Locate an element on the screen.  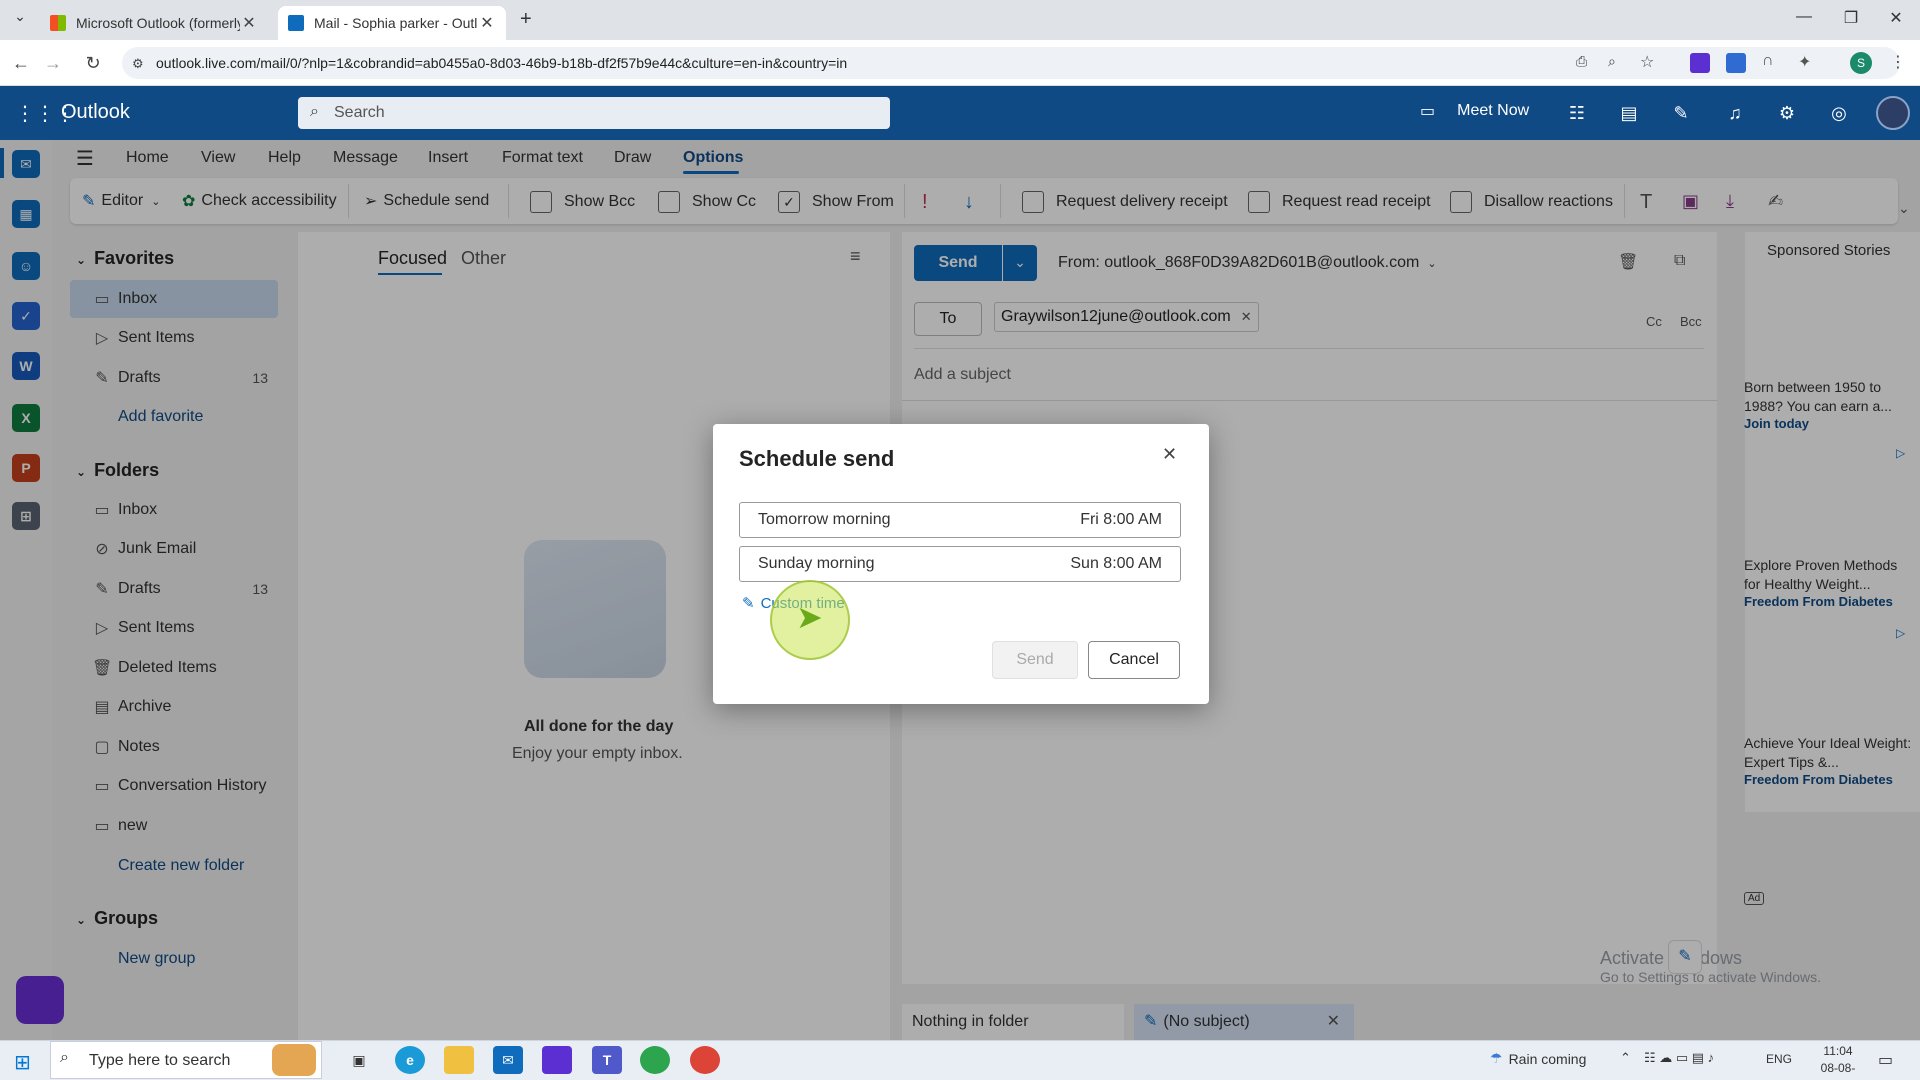
dialog-send-button: Send is located at coordinates (1035, 660).